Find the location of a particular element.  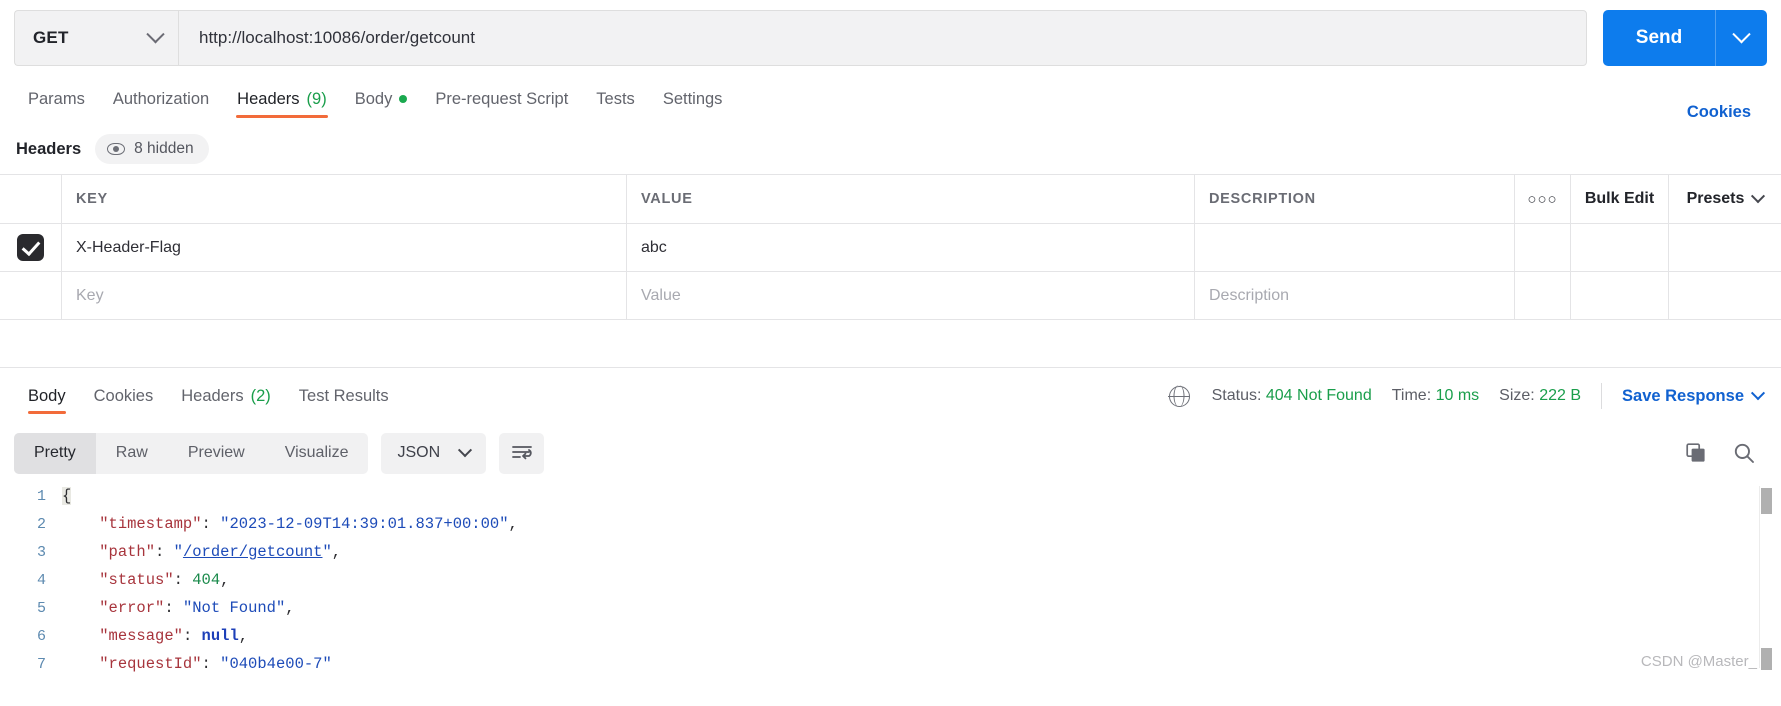

code-line: 4 "status": 404, is located at coordinates (890, 580).